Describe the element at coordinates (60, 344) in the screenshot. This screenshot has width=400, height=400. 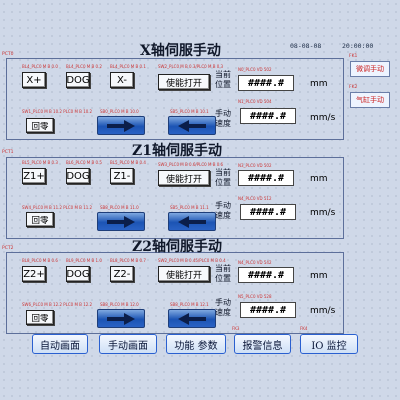
I see `auto-screen-button: 自动画面` at that location.